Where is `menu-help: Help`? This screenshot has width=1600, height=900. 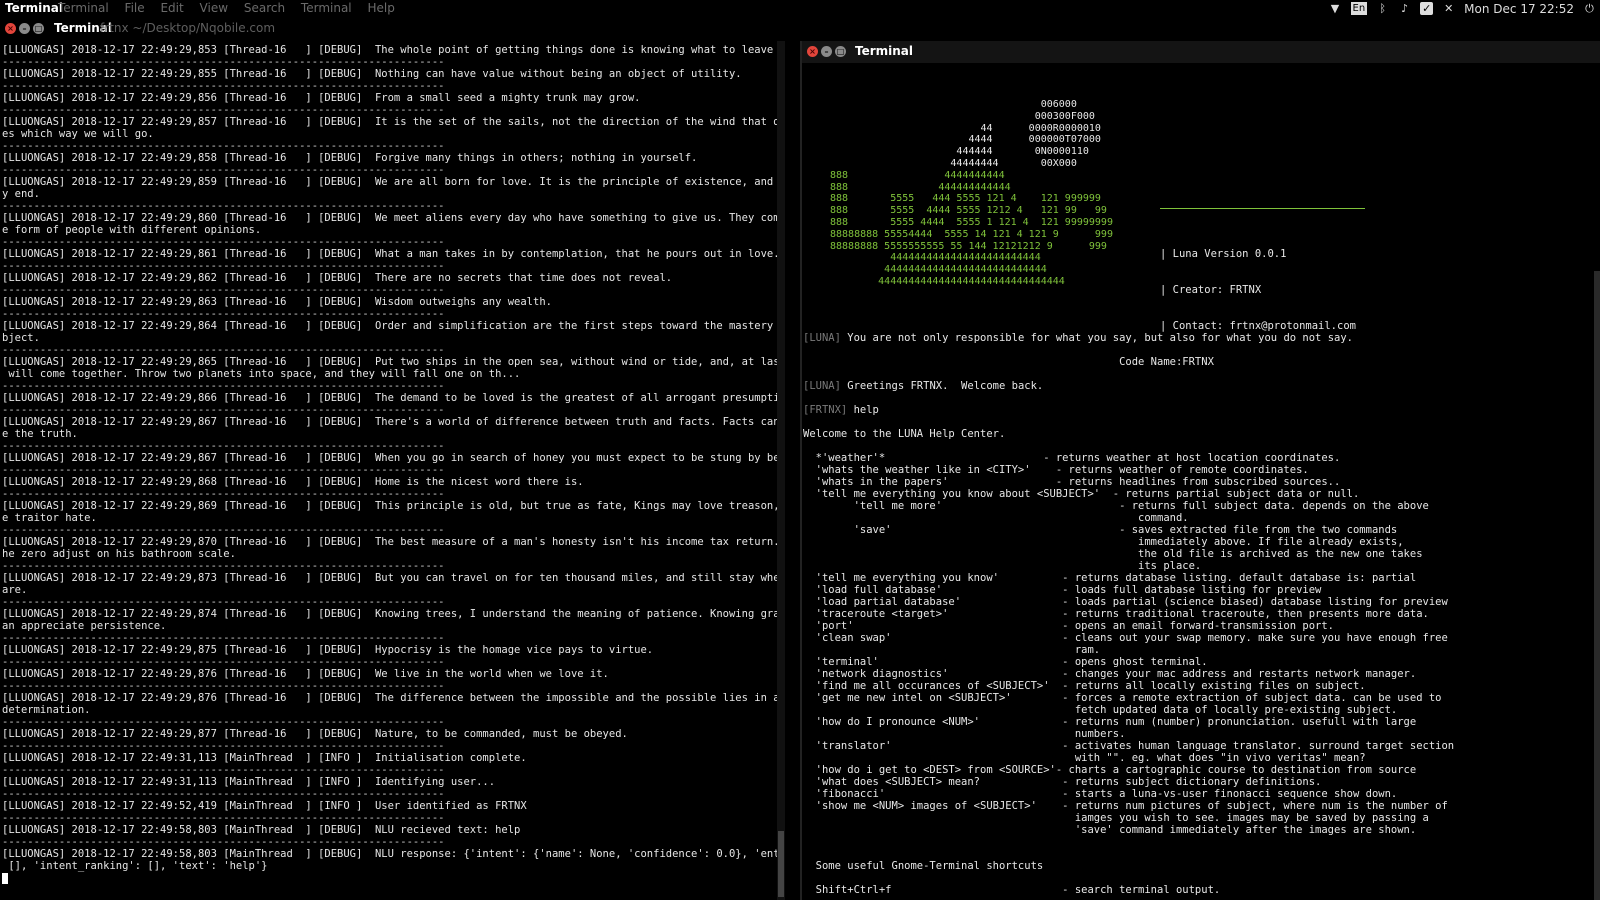
menu-help: Help is located at coordinates (380, 8).